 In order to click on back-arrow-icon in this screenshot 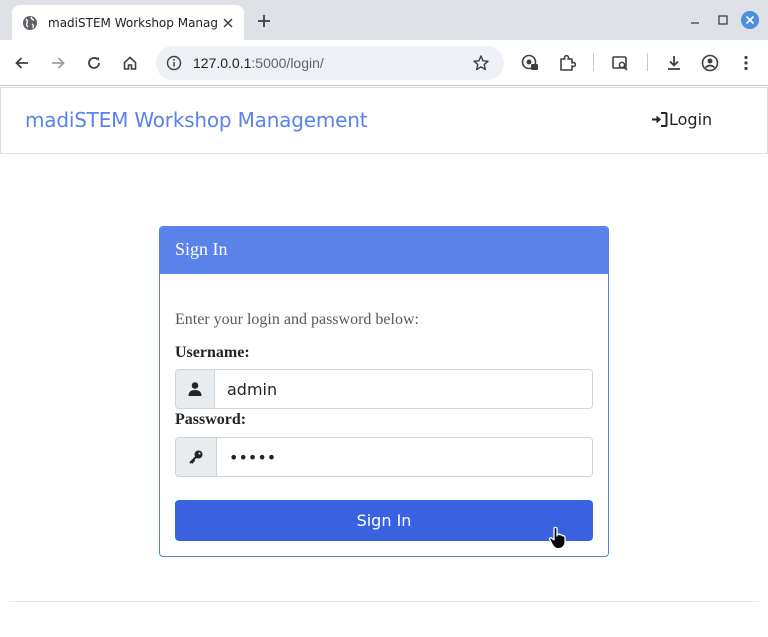, I will do `click(22, 63)`.